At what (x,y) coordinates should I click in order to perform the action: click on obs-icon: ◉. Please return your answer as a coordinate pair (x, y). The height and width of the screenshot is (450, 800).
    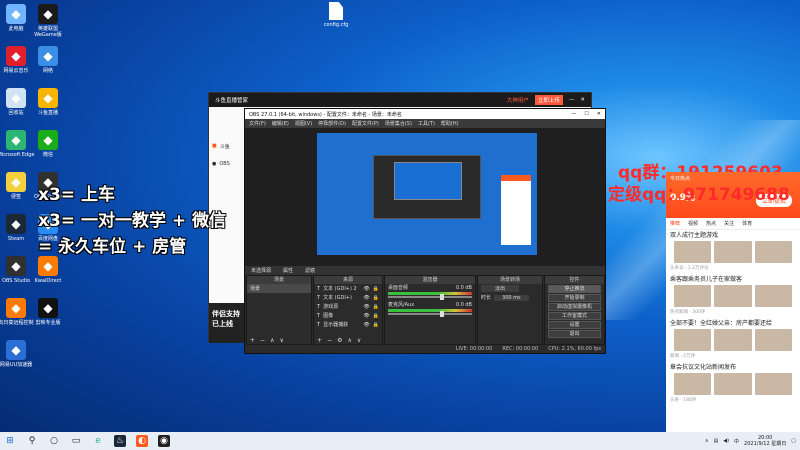
    Looking at the image, I should click on (164, 441).